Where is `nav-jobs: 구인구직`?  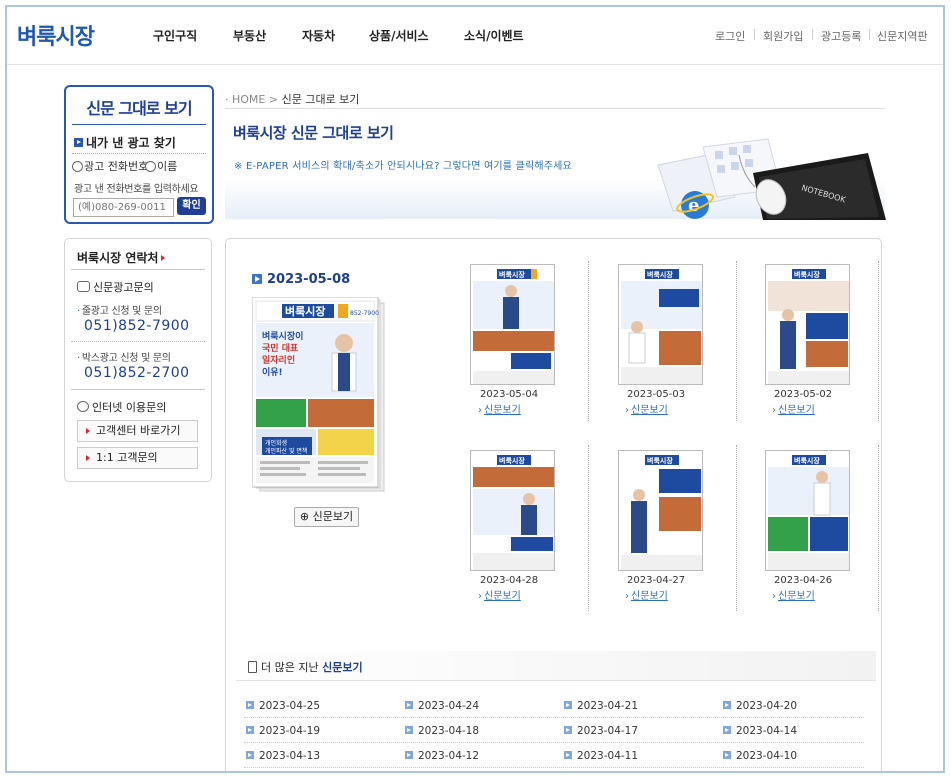 nav-jobs: 구인구직 is located at coordinates (175, 35).